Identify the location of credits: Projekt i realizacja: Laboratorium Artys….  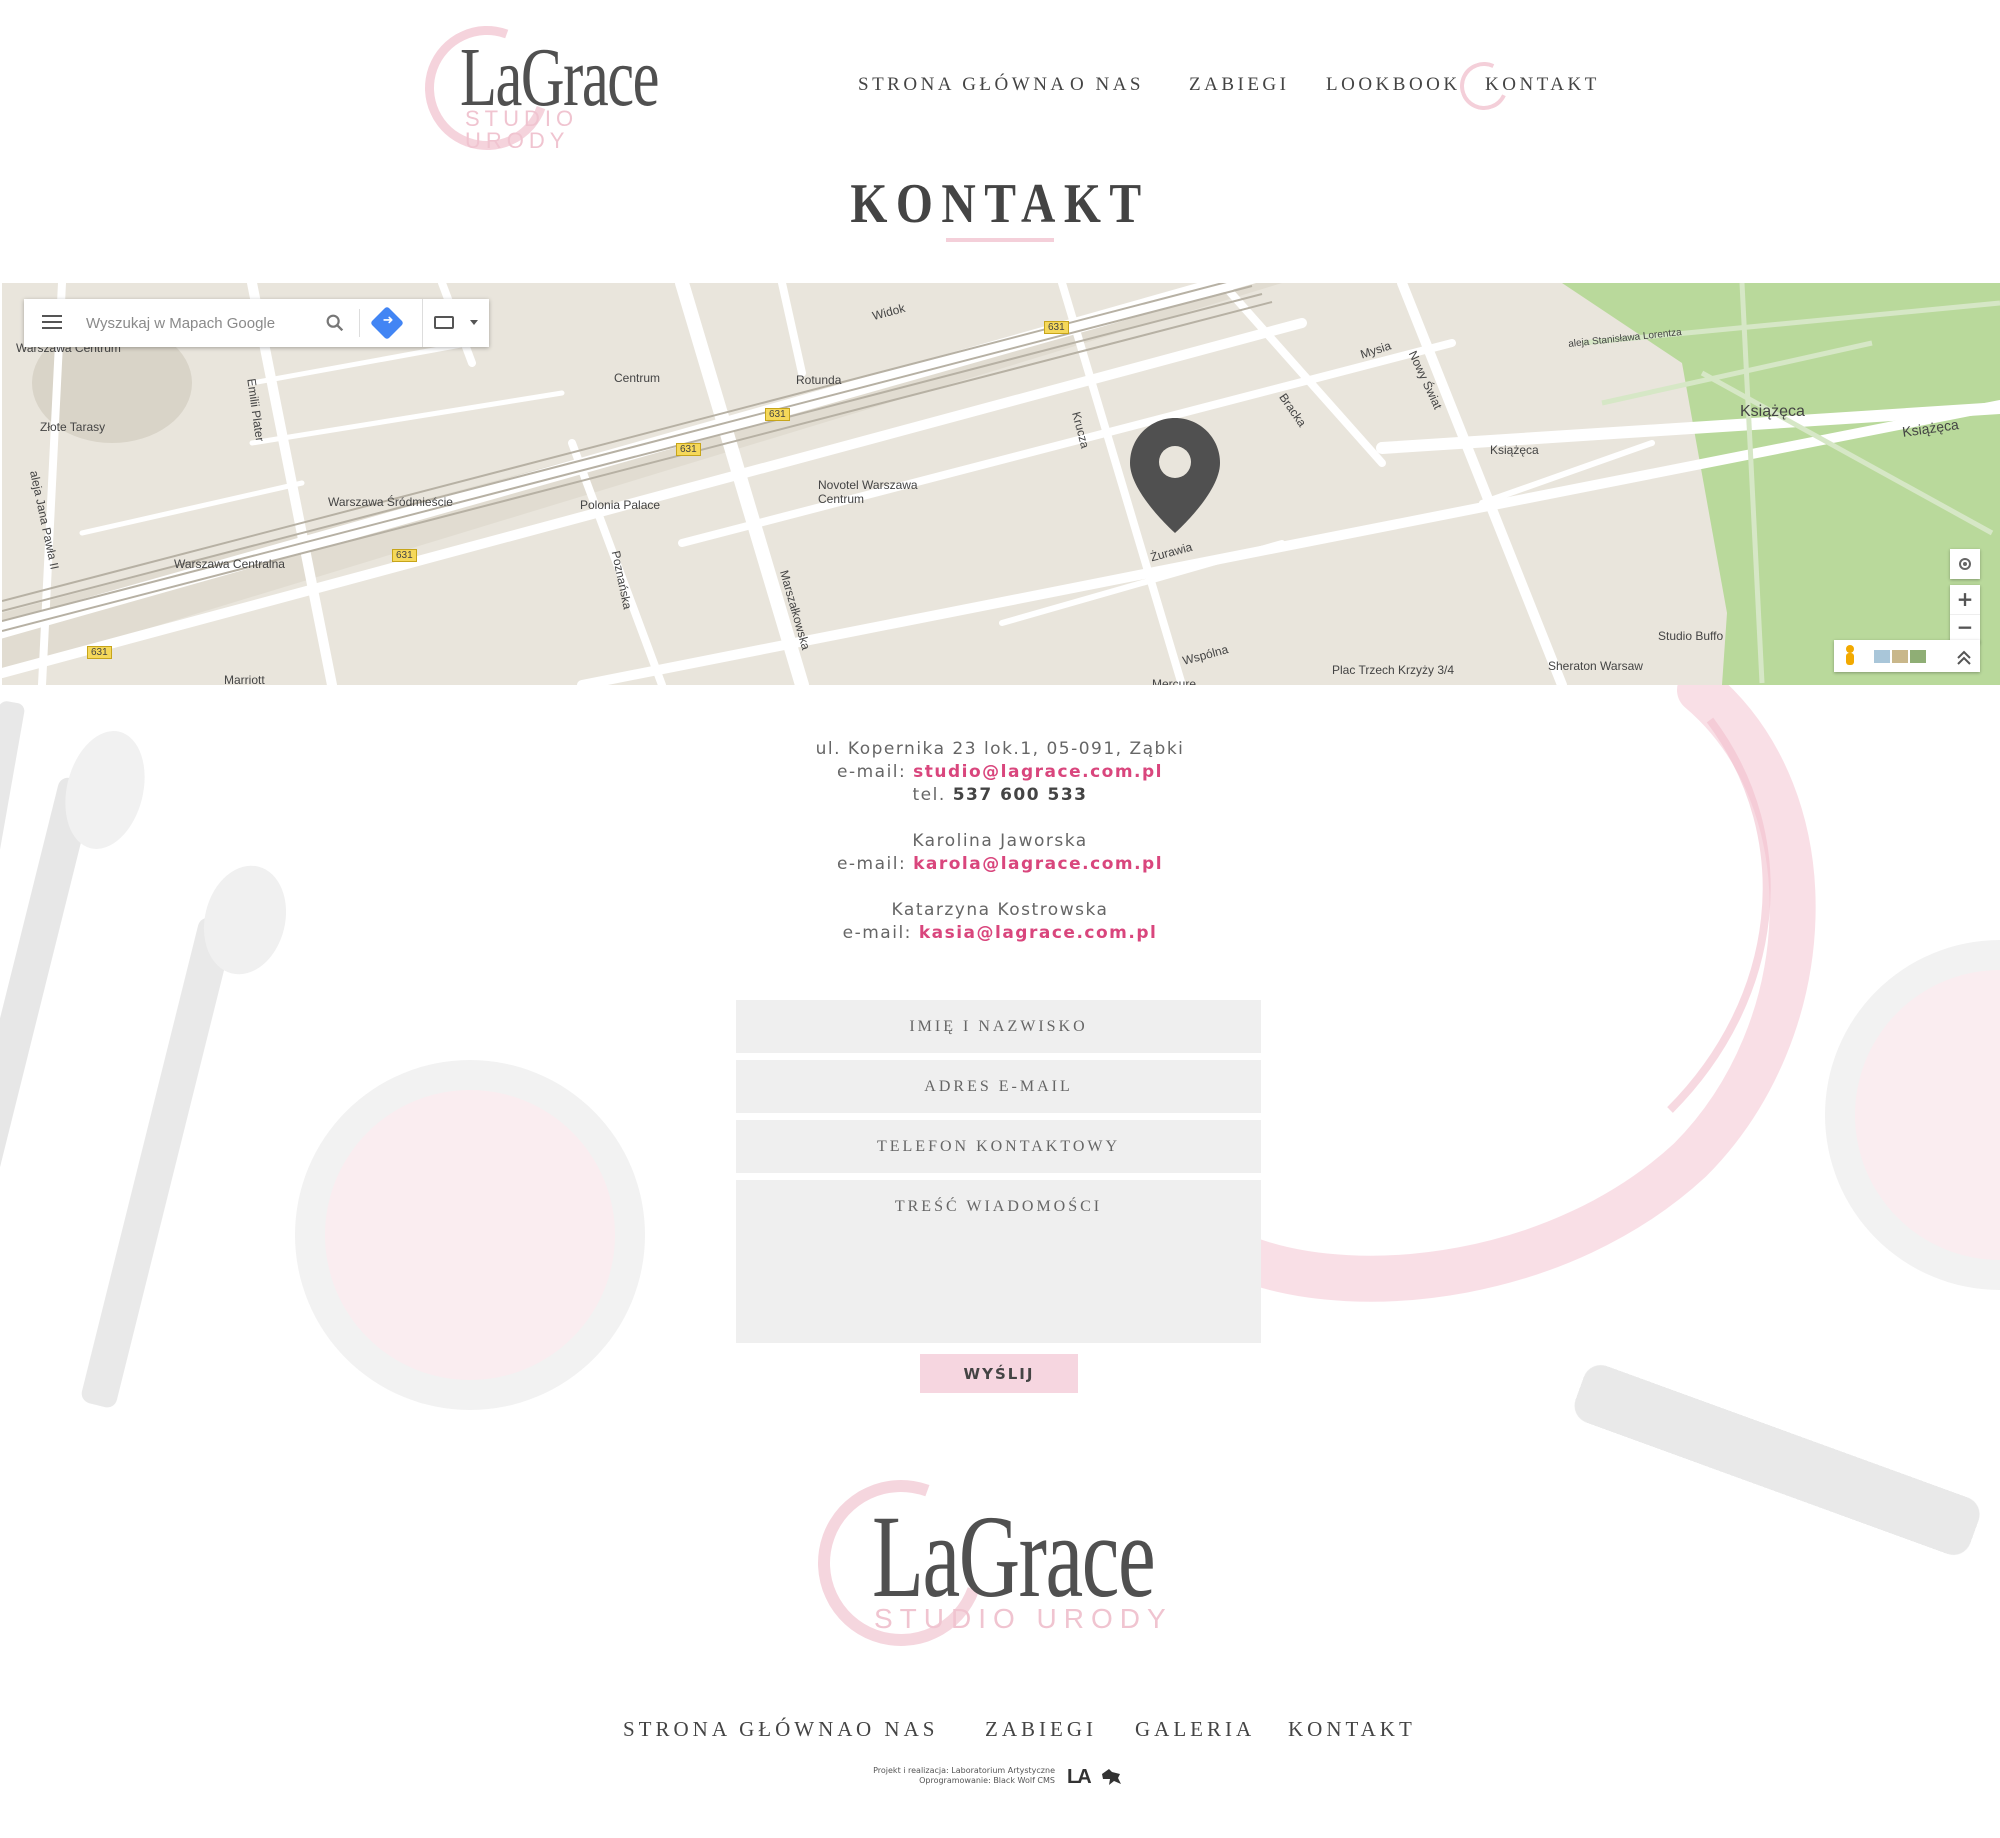
(927, 1776).